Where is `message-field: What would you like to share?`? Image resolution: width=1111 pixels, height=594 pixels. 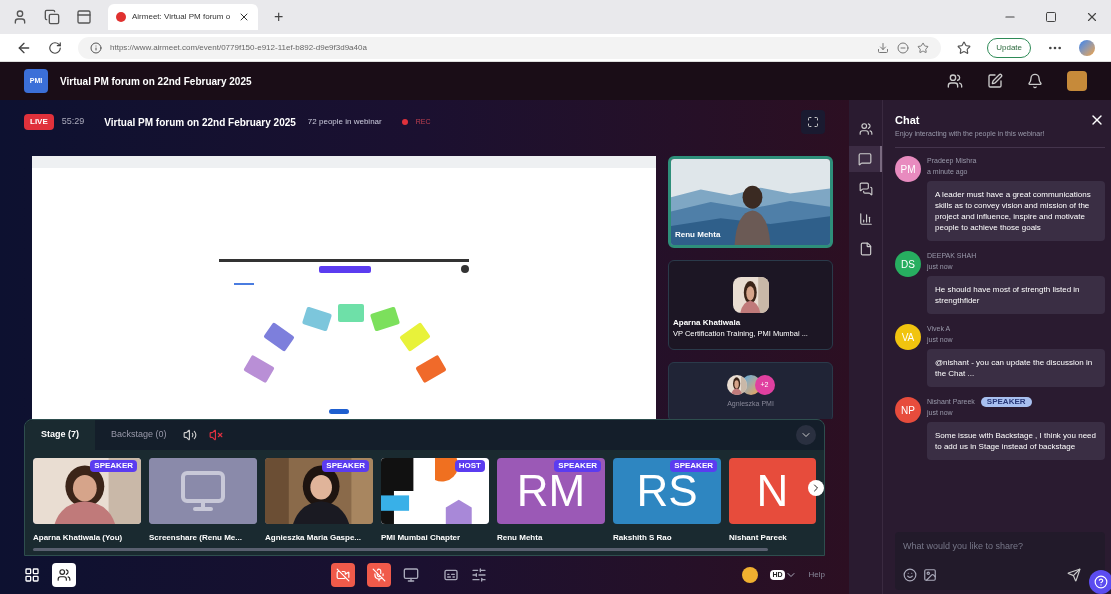 message-field: What would you like to share? is located at coordinates (1000, 547).